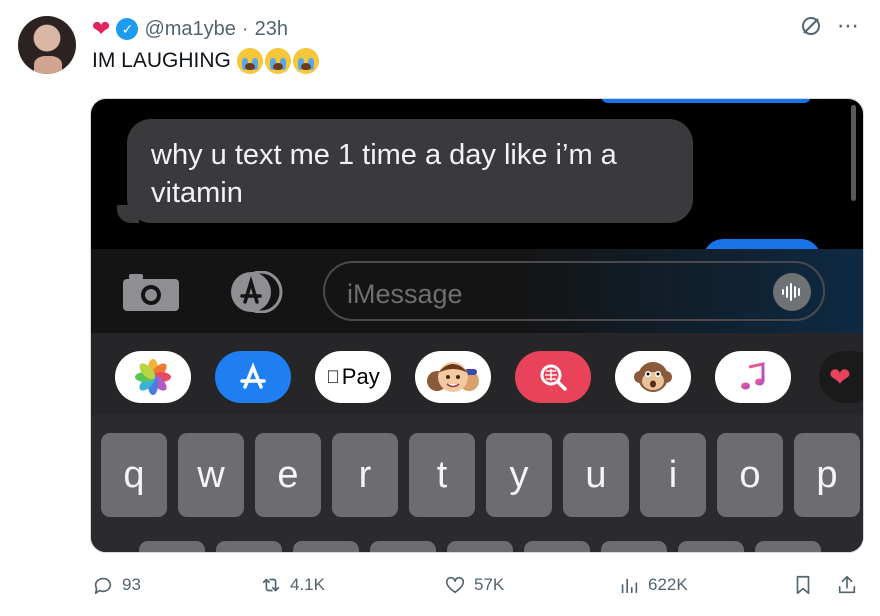  I want to click on user-handle: @ma1ybe, so click(189, 29).